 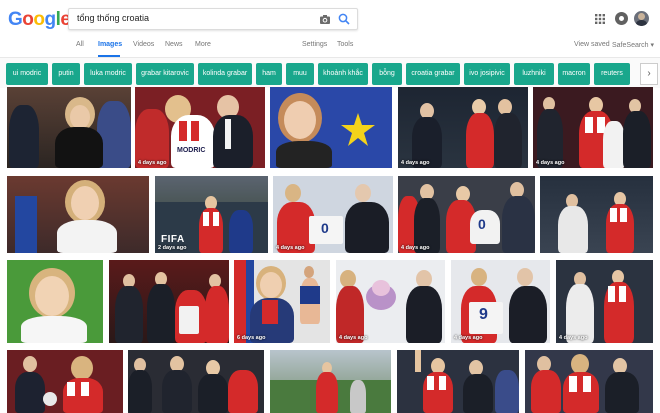 I want to click on search-icon, so click(x=344, y=19).